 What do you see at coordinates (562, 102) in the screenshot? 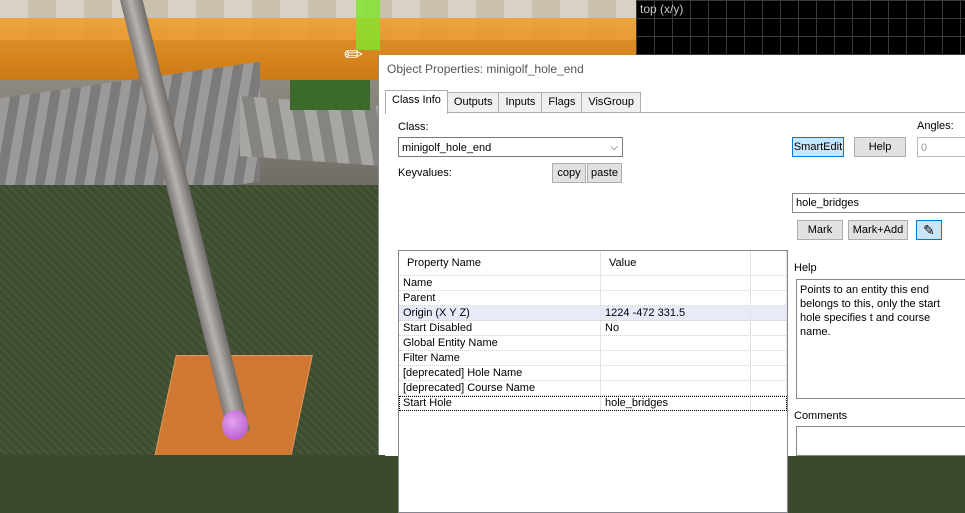
I see `tab-flags: Flags` at bounding box center [562, 102].